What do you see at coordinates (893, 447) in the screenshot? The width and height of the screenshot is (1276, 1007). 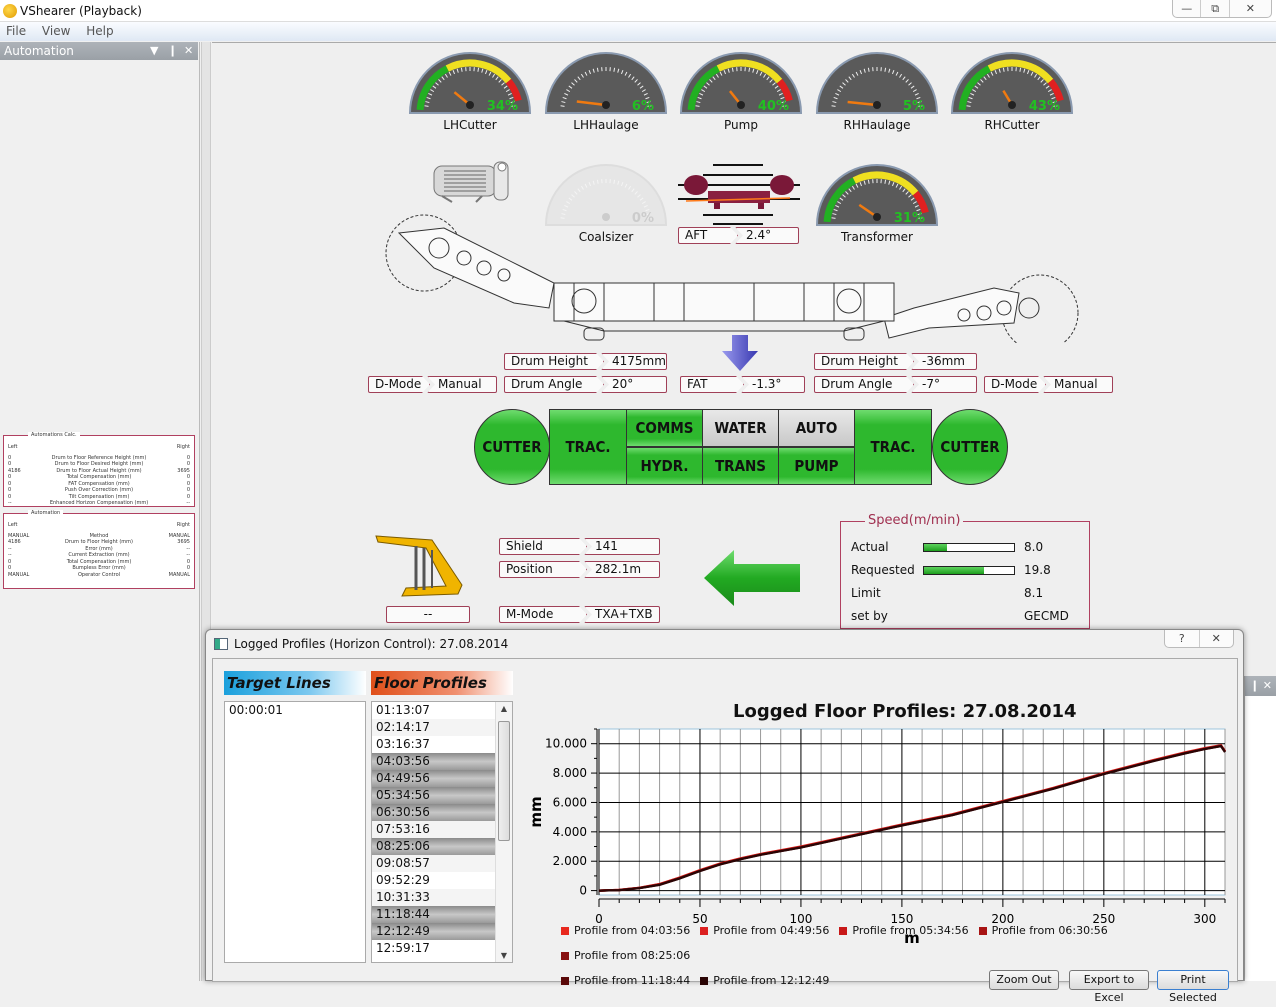 I see `status-right-trac: TRAC.` at bounding box center [893, 447].